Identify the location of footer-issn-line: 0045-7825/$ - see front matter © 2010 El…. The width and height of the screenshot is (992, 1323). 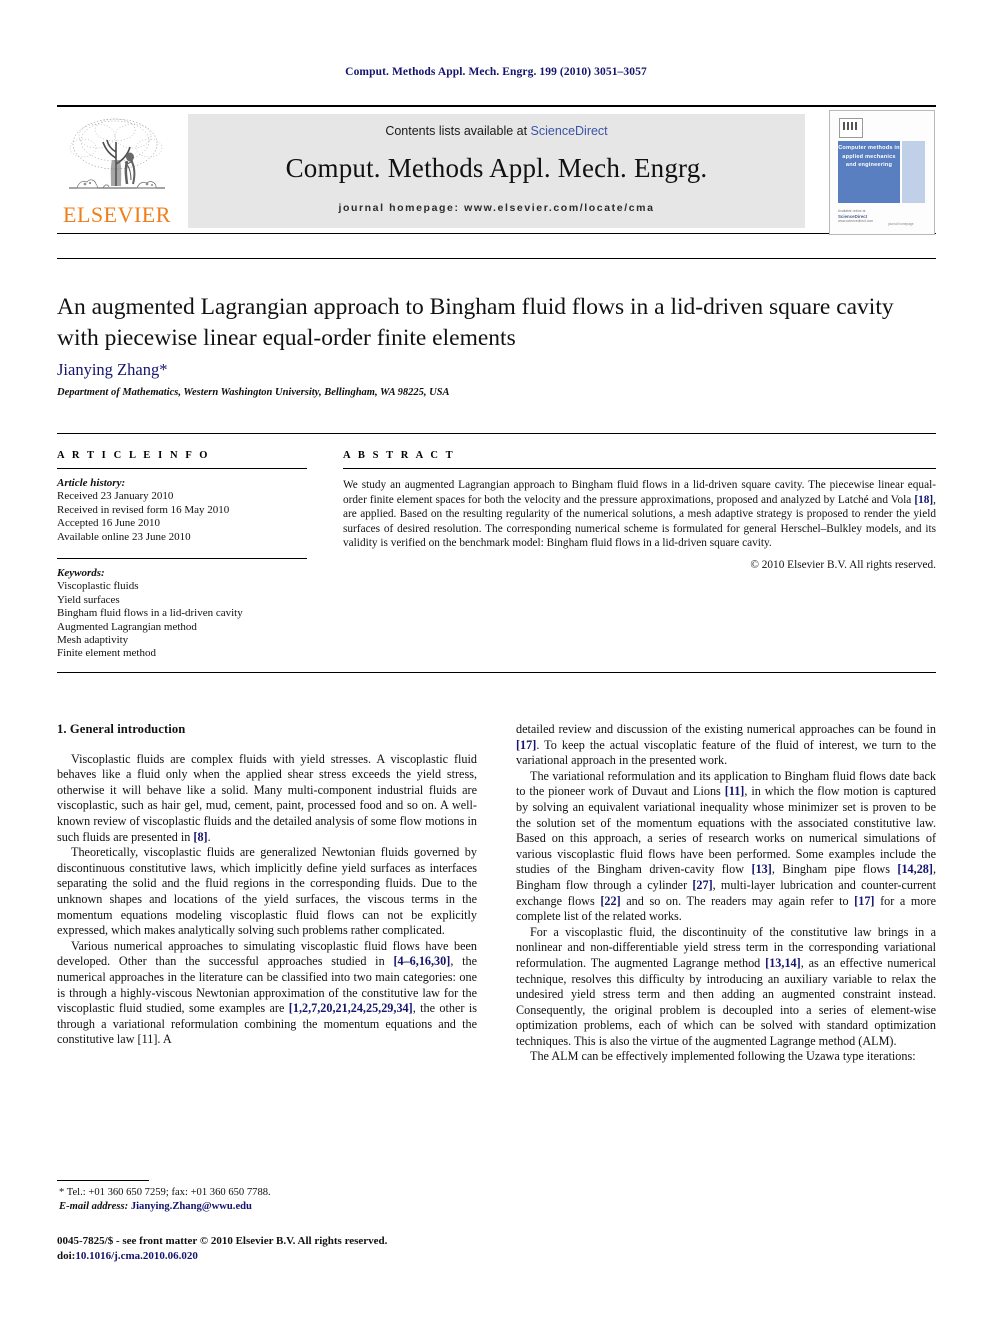
(222, 1241).